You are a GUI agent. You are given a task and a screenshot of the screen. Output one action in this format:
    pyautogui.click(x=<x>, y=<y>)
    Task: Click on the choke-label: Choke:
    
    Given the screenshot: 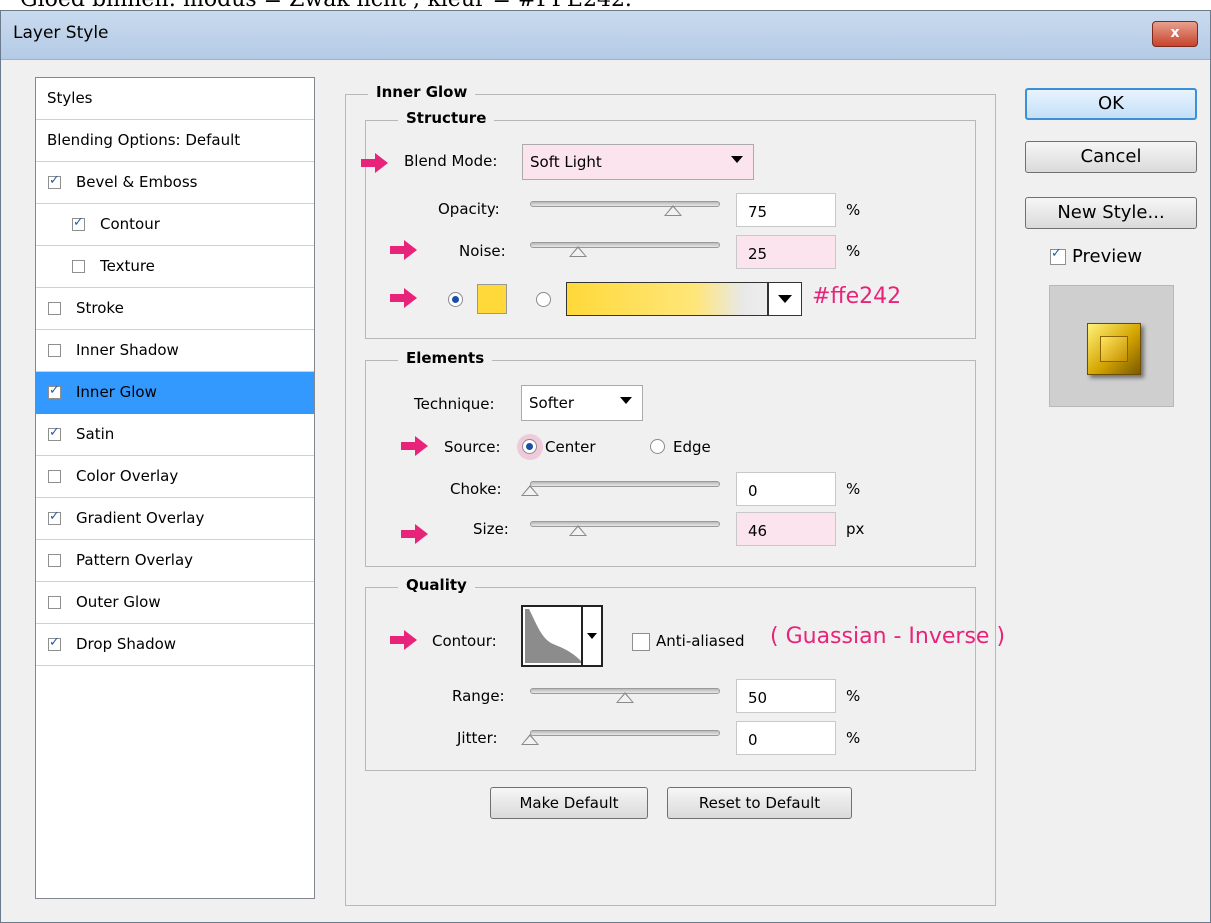 What is the action you would take?
    pyautogui.click(x=476, y=489)
    